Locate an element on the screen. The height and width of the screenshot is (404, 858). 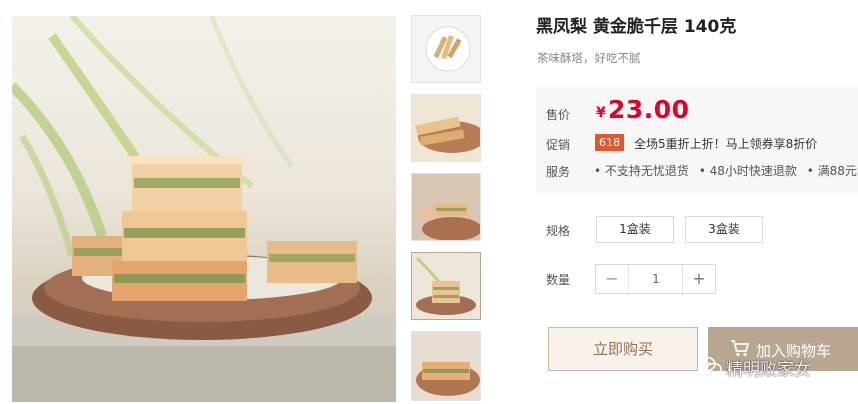
thumbnail-hand-holding is located at coordinates (446, 207).